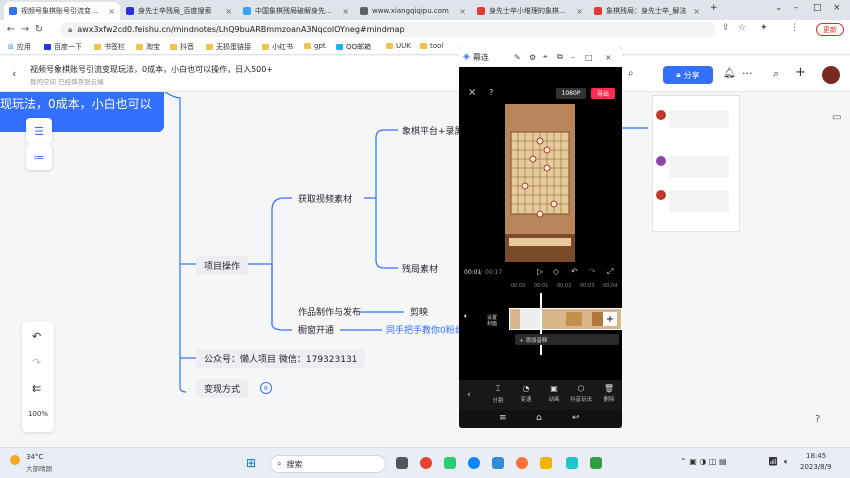 This screenshot has width=850, height=478. Describe the element at coordinates (539, 418) in the screenshot. I see `home-icon: ⌂` at that location.